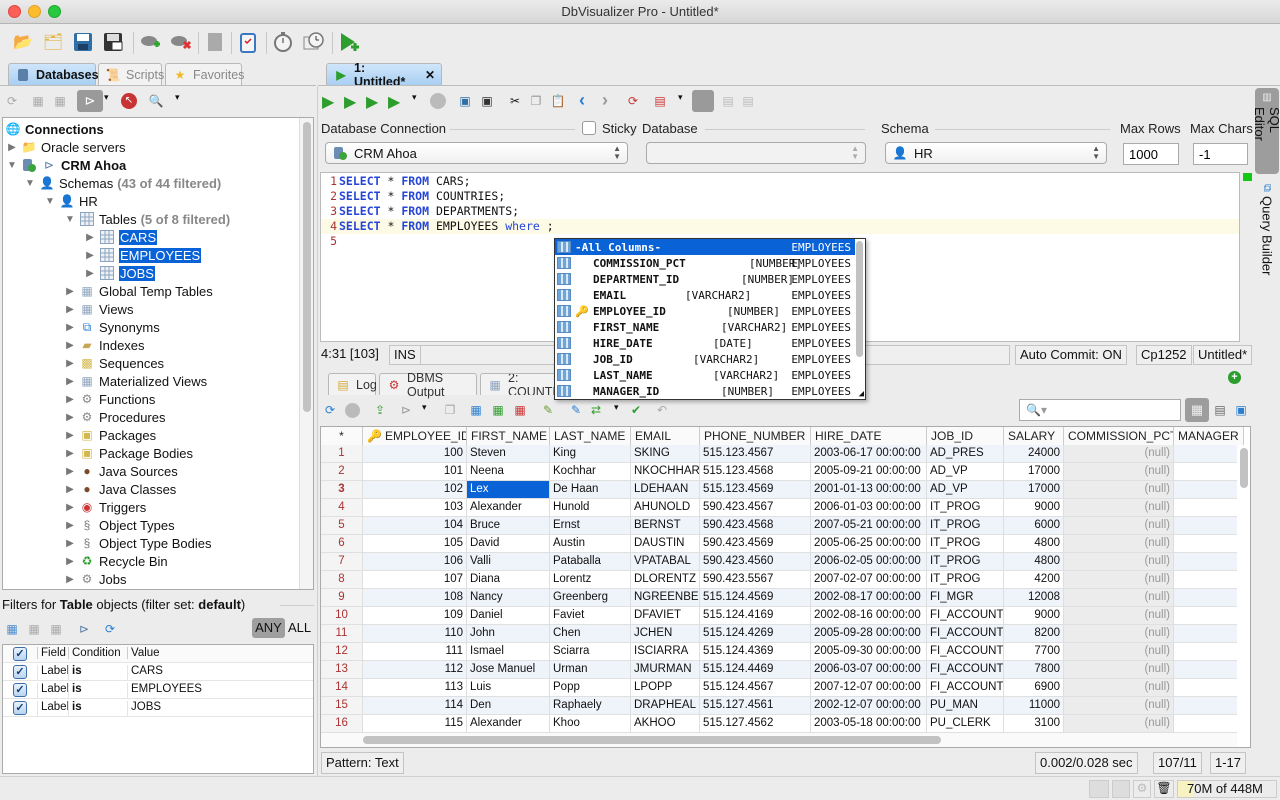 The width and height of the screenshot is (1280, 800). What do you see at coordinates (306, 353) in the screenshot?
I see `tree-scrollbar` at bounding box center [306, 353].